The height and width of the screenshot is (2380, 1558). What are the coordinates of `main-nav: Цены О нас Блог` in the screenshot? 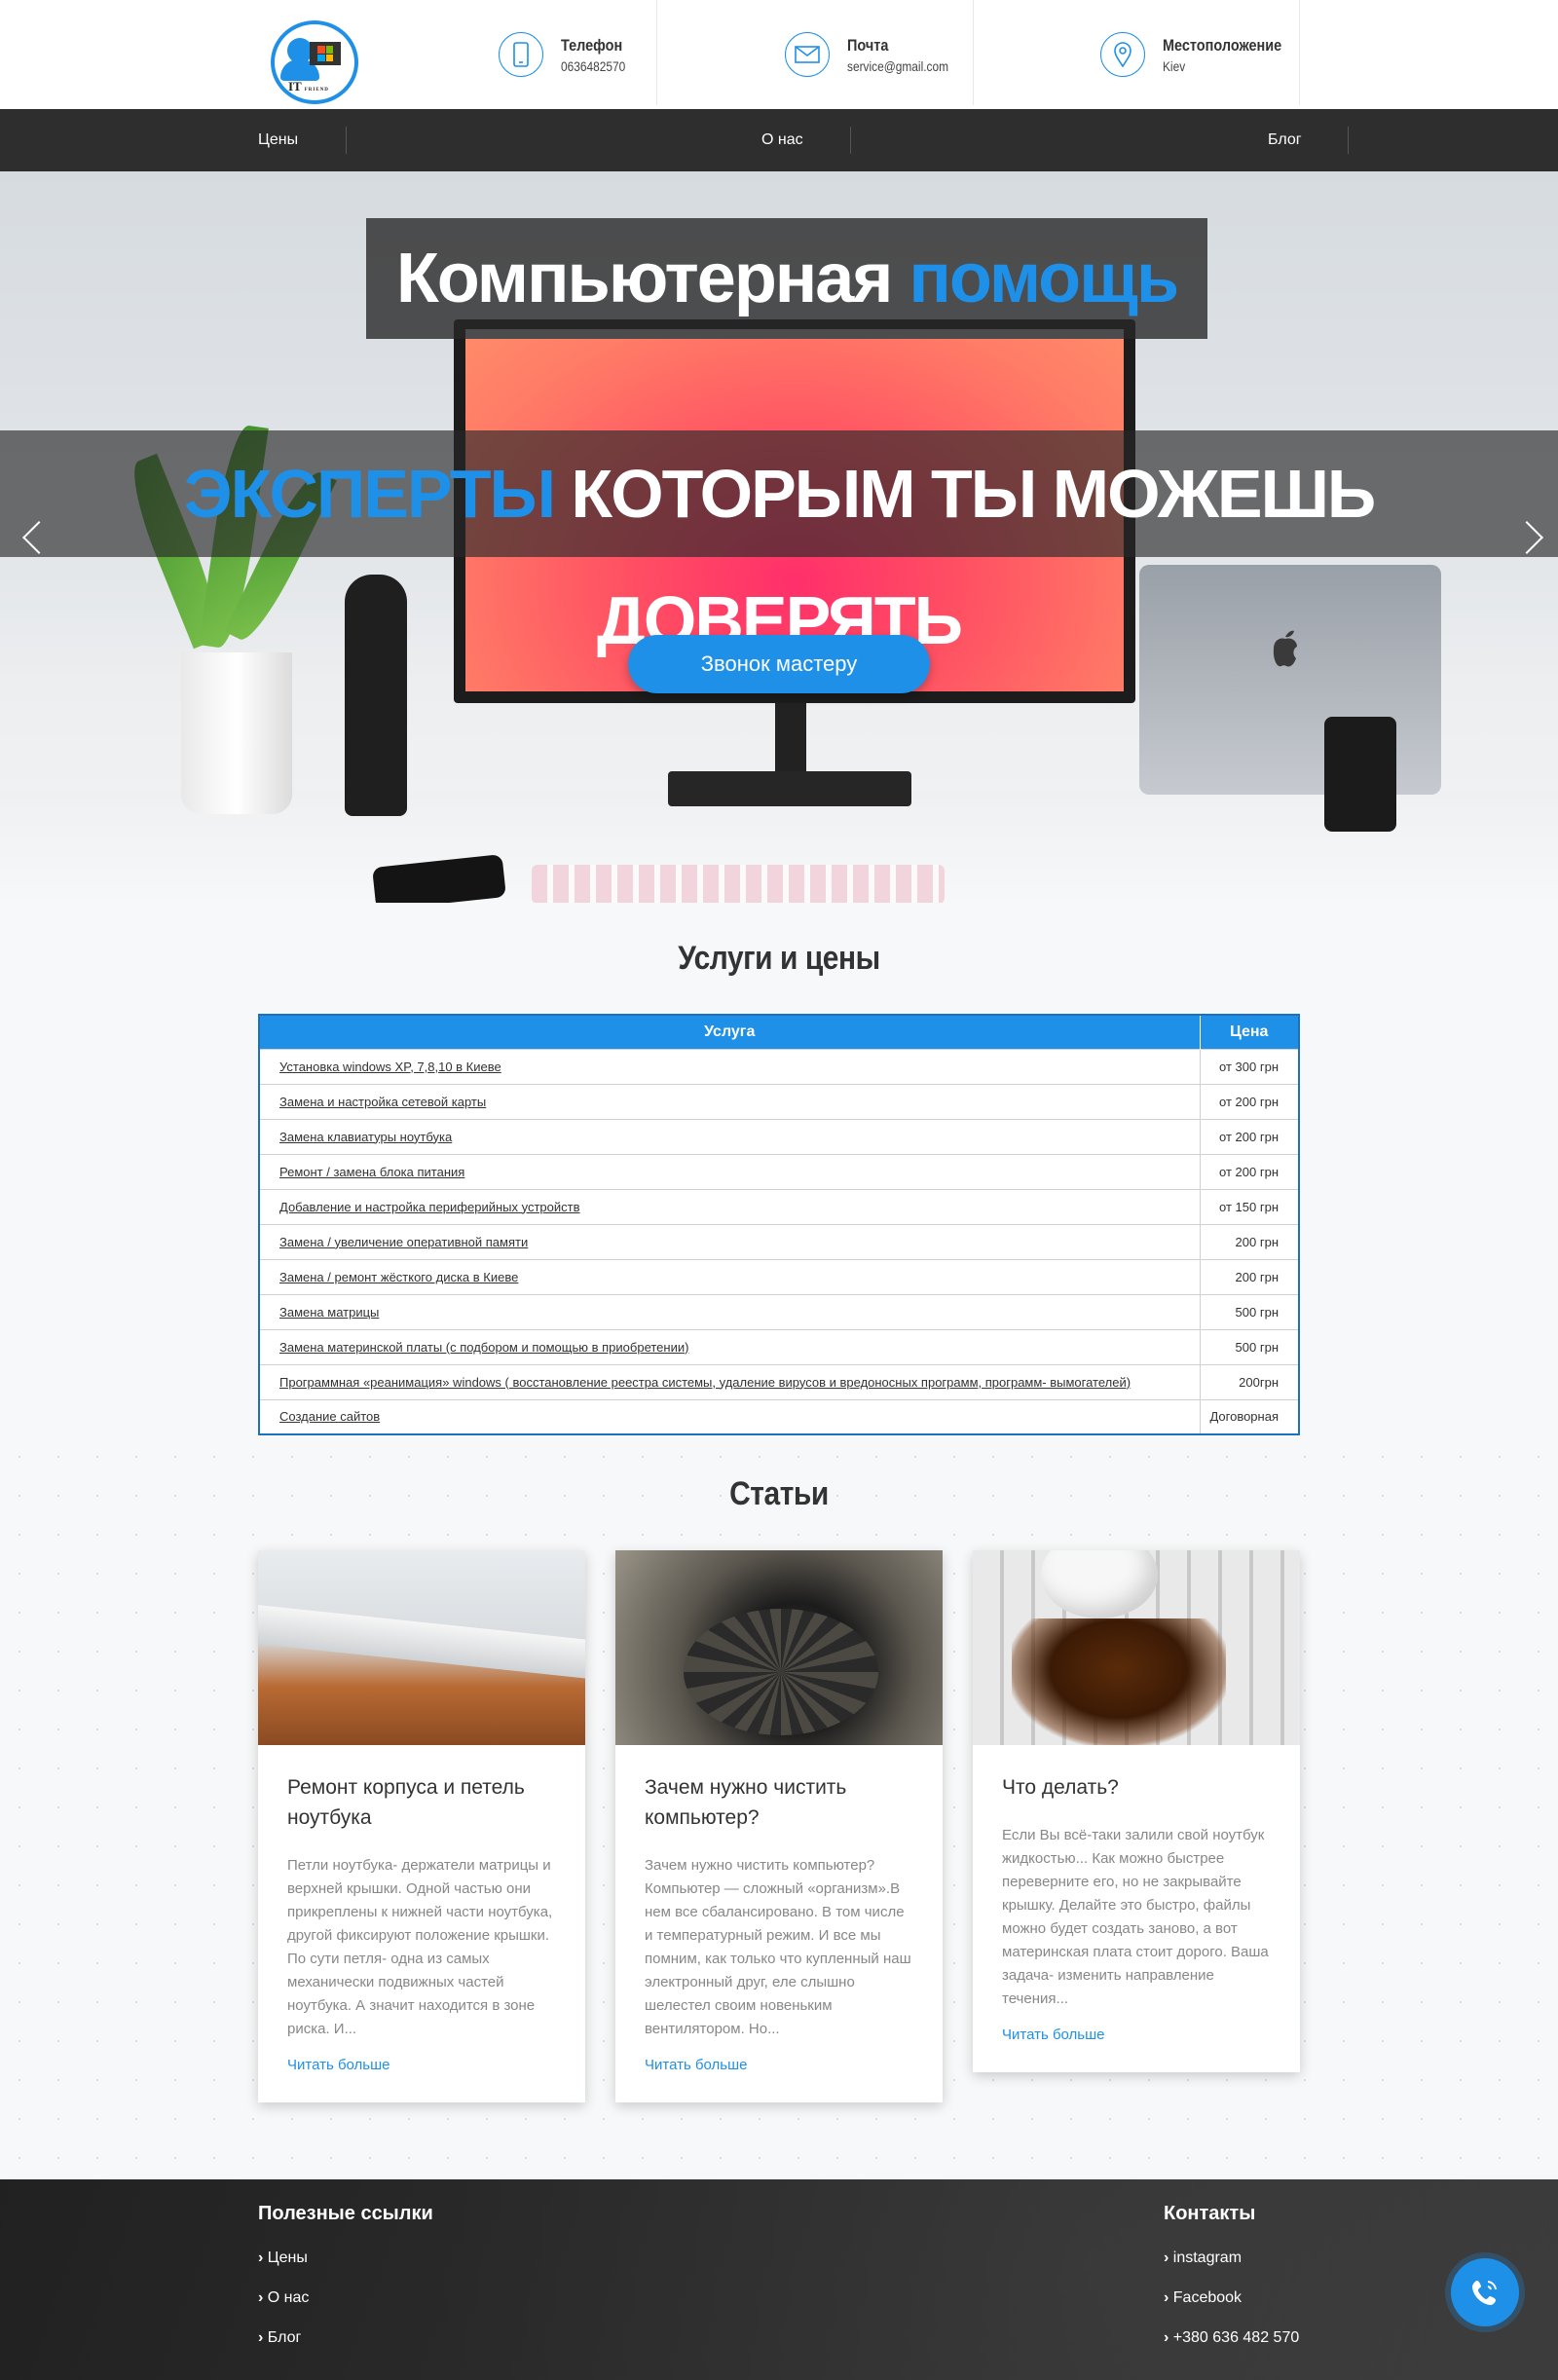 It's located at (779, 140).